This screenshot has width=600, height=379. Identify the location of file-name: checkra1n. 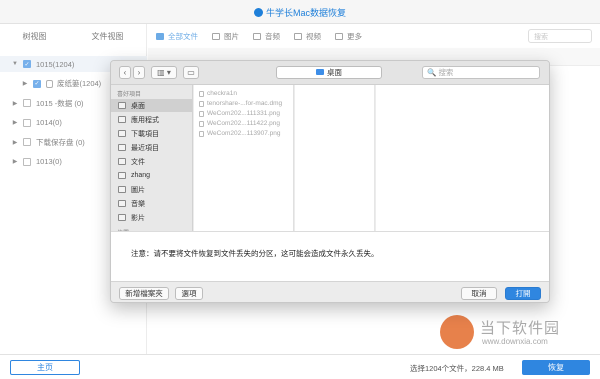
(222, 93).